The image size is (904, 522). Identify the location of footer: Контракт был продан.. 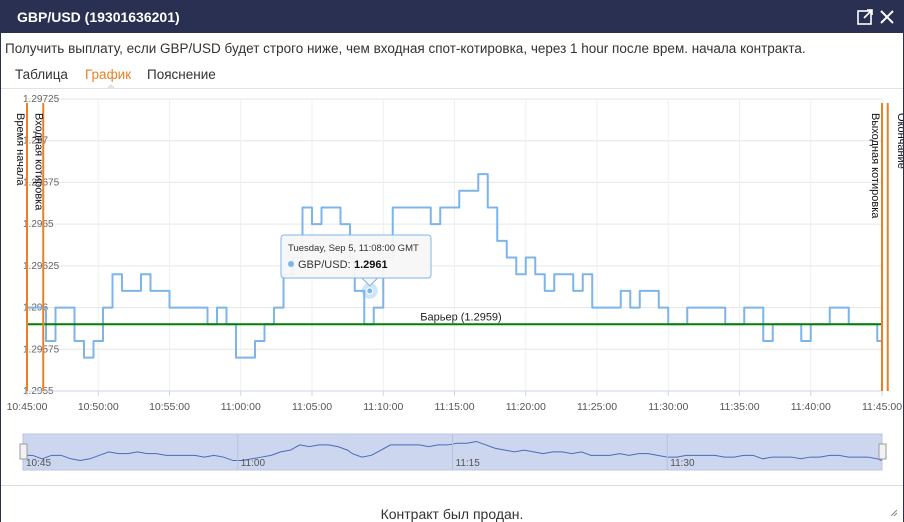
(452, 503).